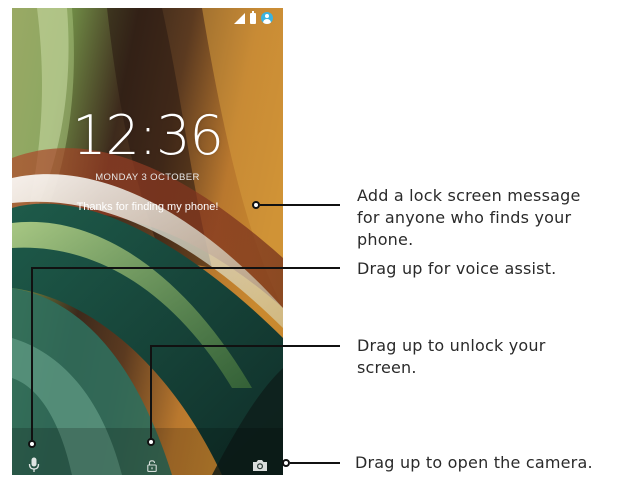  I want to click on voice-callout-line, so click(185, 268).